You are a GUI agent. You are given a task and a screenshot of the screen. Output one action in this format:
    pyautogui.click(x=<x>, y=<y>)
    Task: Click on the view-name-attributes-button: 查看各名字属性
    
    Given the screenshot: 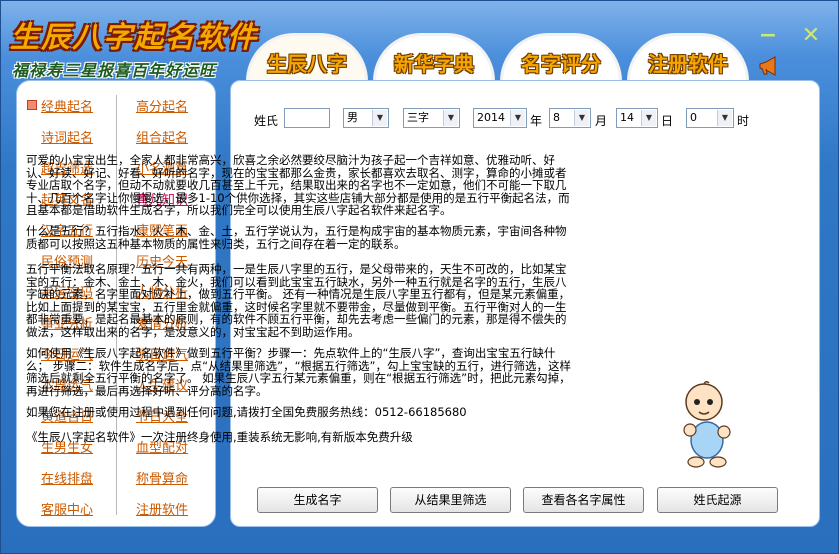 What is the action you would take?
    pyautogui.click(x=583, y=500)
    